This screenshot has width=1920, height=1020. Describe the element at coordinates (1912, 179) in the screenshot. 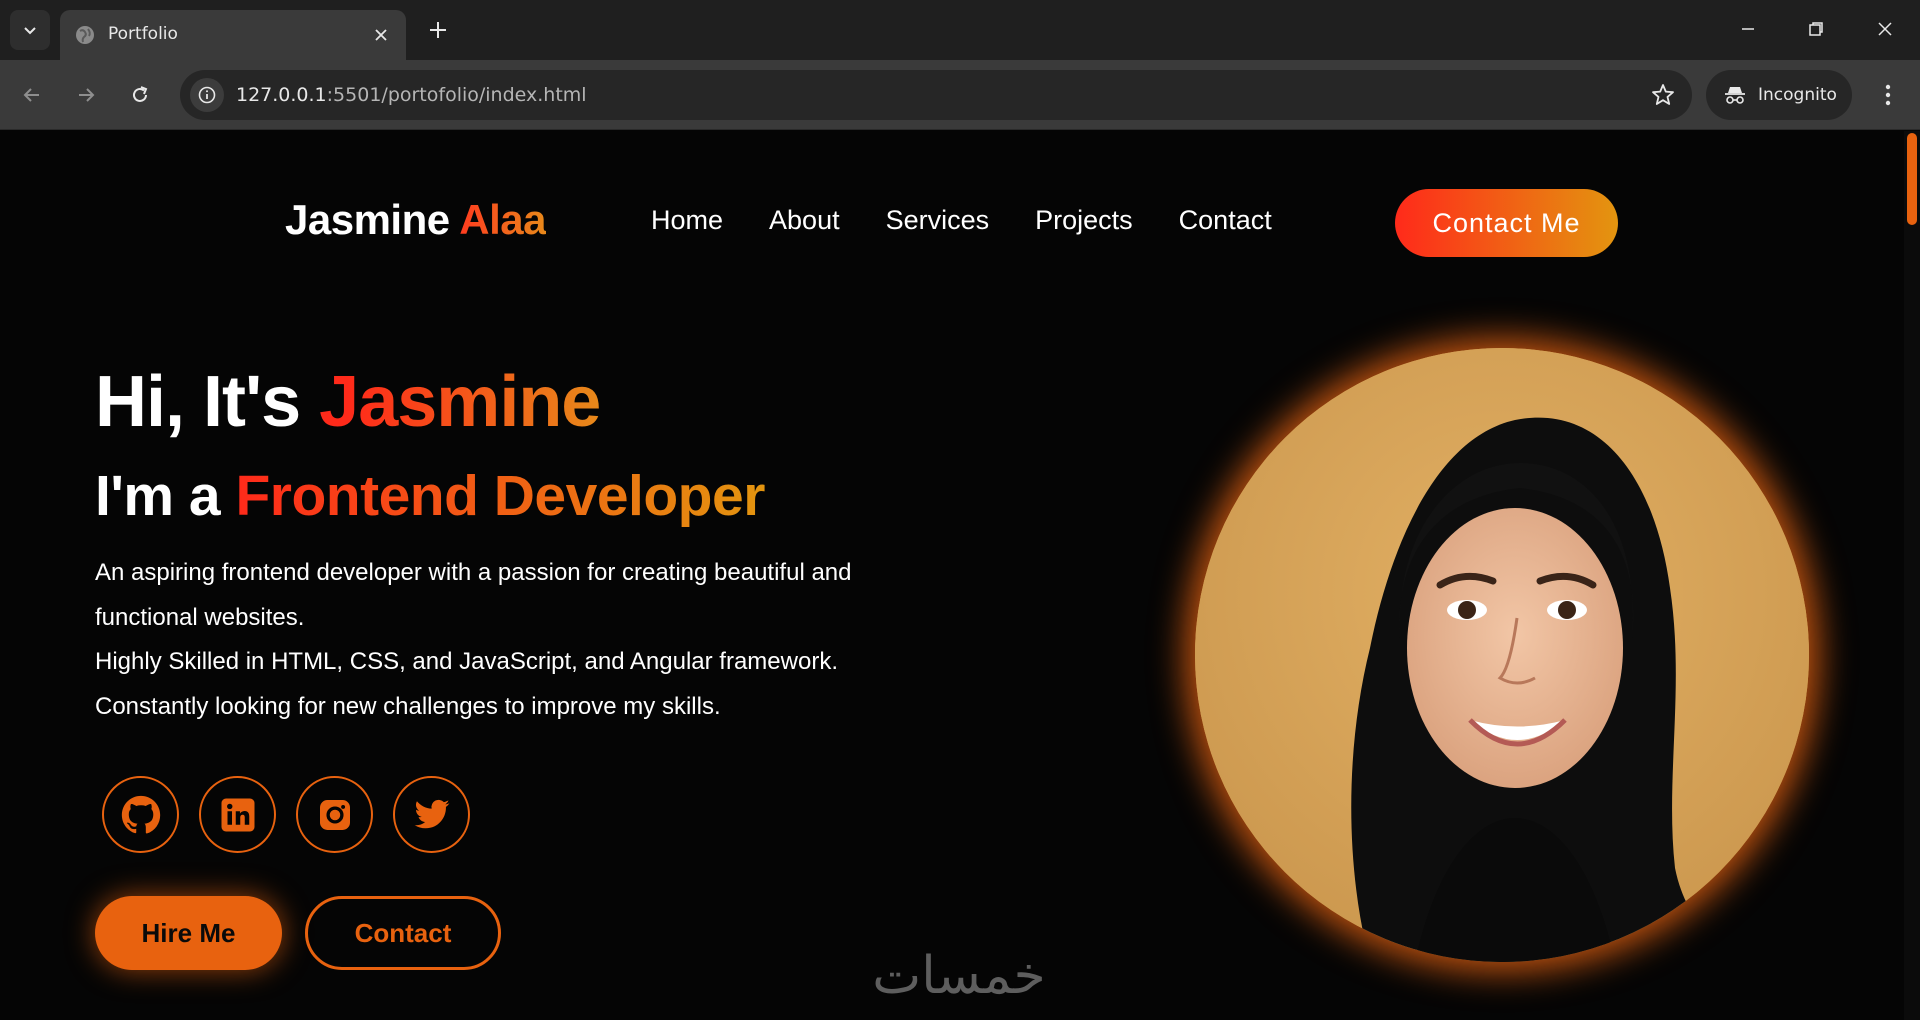

I see `scrollbar-thumb` at that location.